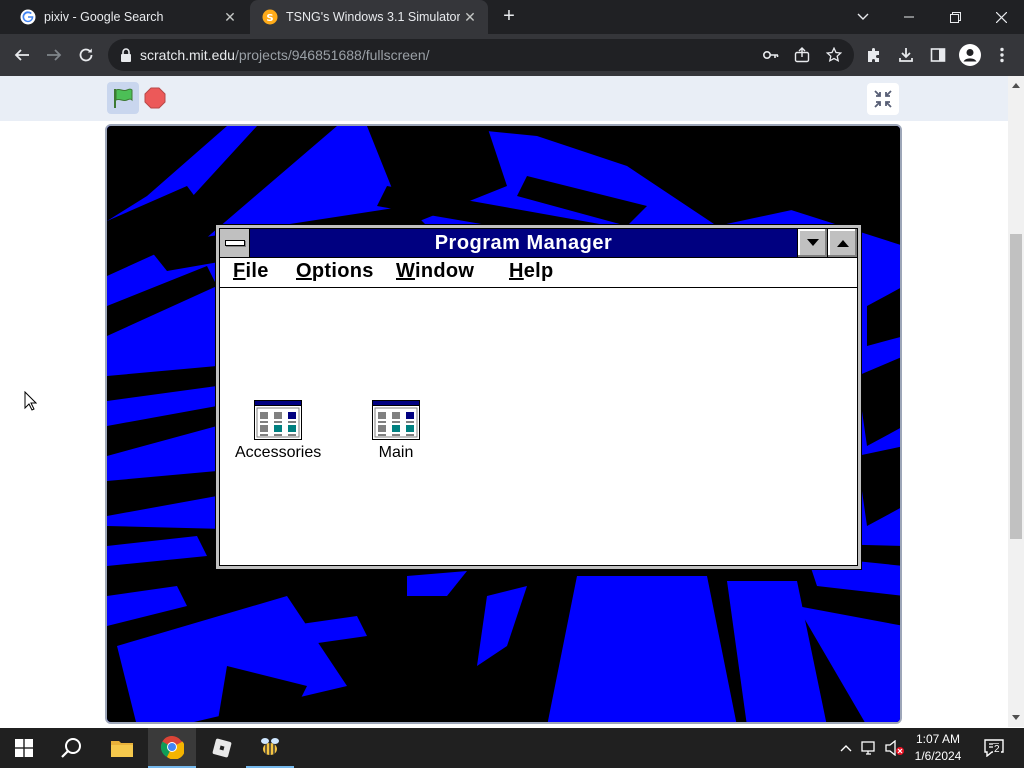 The image size is (1024, 768). I want to click on volume-muted-icon, so click(894, 748).